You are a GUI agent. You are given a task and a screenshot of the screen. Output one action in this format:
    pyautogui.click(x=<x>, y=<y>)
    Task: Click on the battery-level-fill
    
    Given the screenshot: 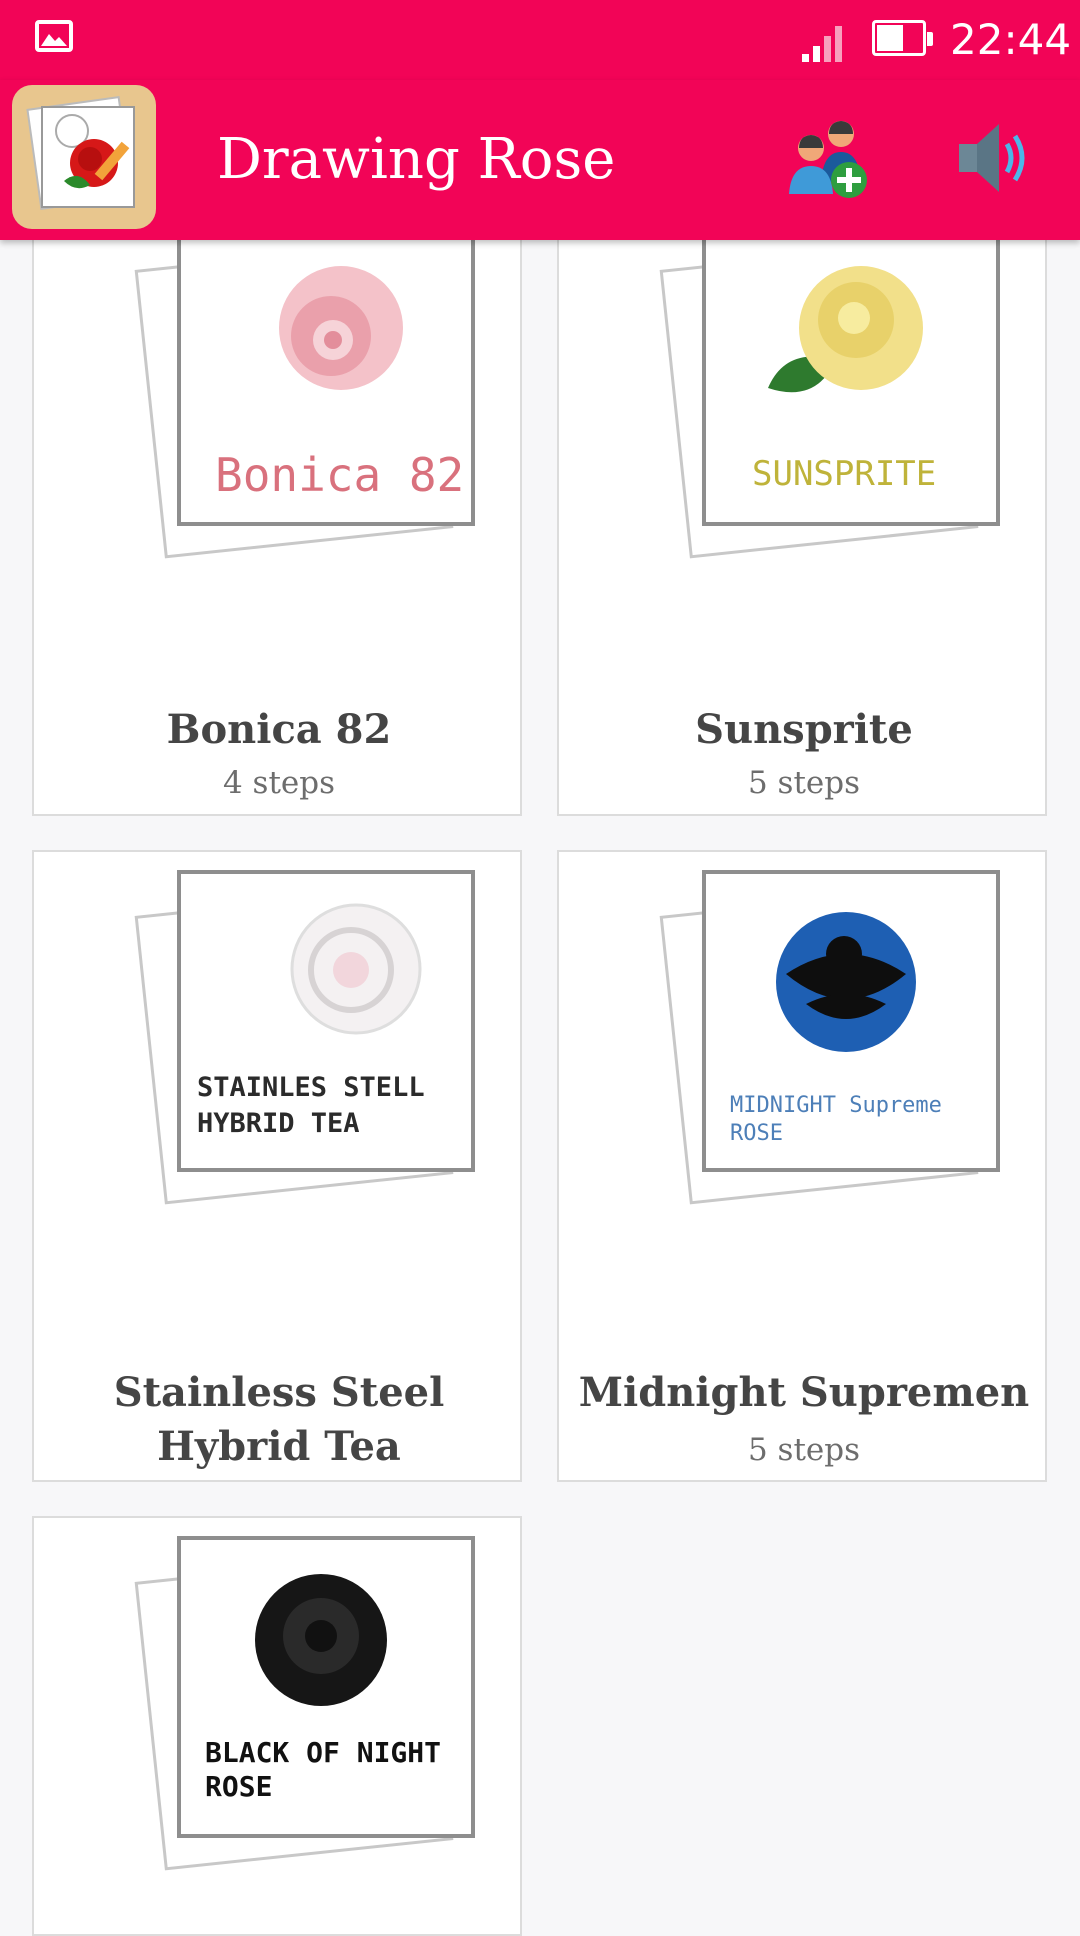 What is the action you would take?
    pyautogui.click(x=890, y=38)
    